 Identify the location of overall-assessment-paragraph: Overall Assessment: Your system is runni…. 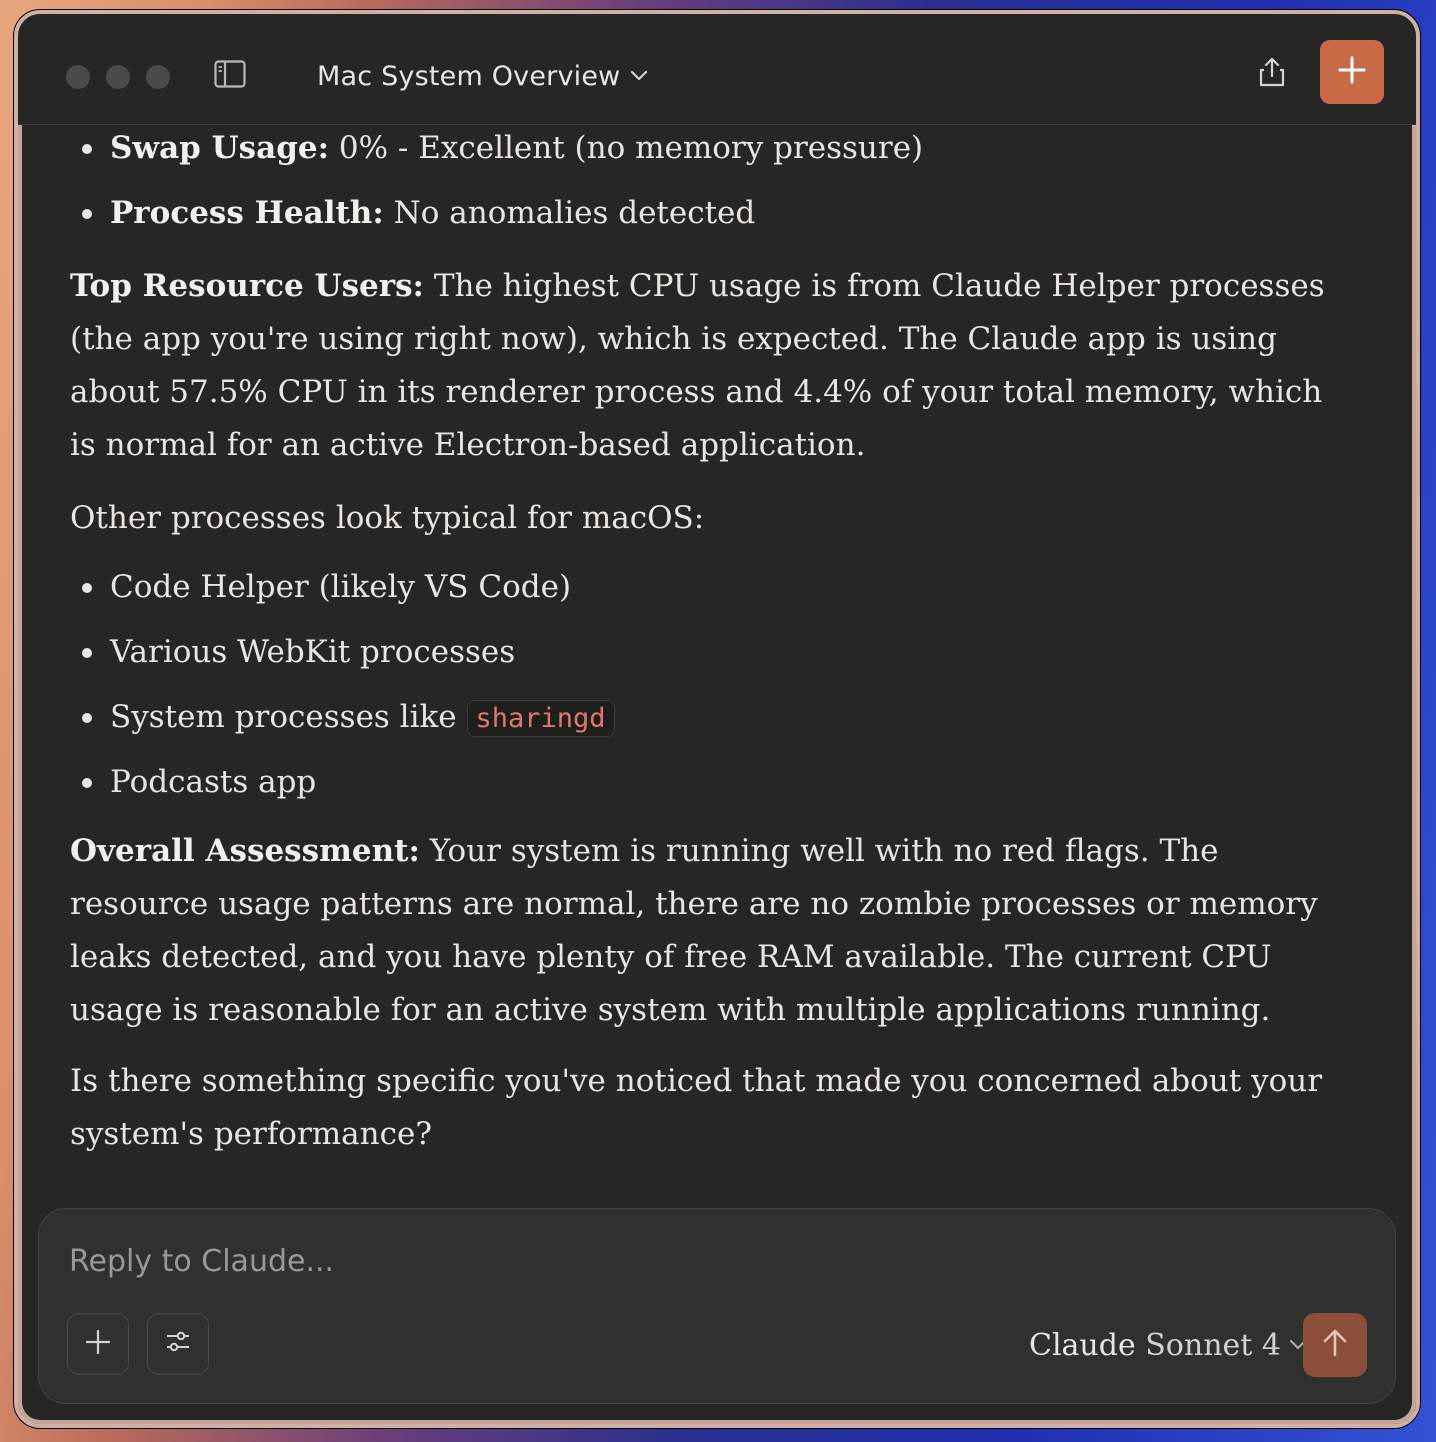
(694, 930).